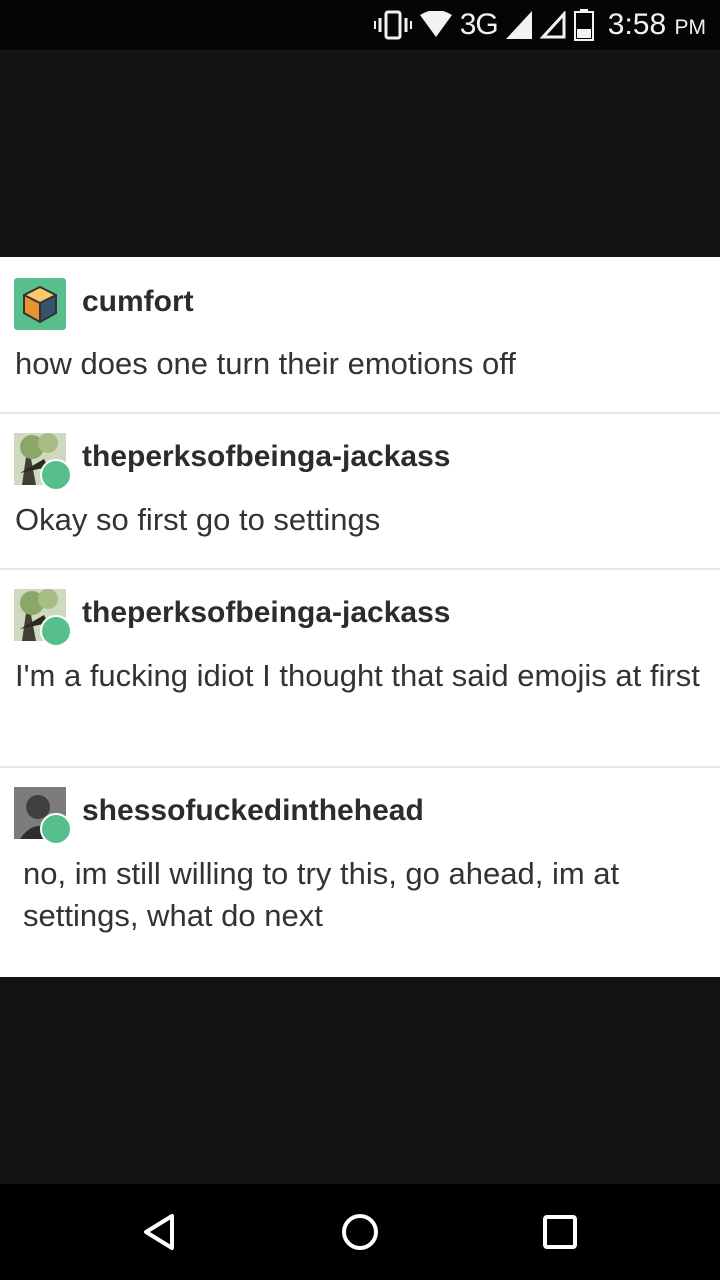 Image resolution: width=720 pixels, height=1280 pixels. What do you see at coordinates (198, 519) in the screenshot?
I see `post-text: Okay so first go to settings` at bounding box center [198, 519].